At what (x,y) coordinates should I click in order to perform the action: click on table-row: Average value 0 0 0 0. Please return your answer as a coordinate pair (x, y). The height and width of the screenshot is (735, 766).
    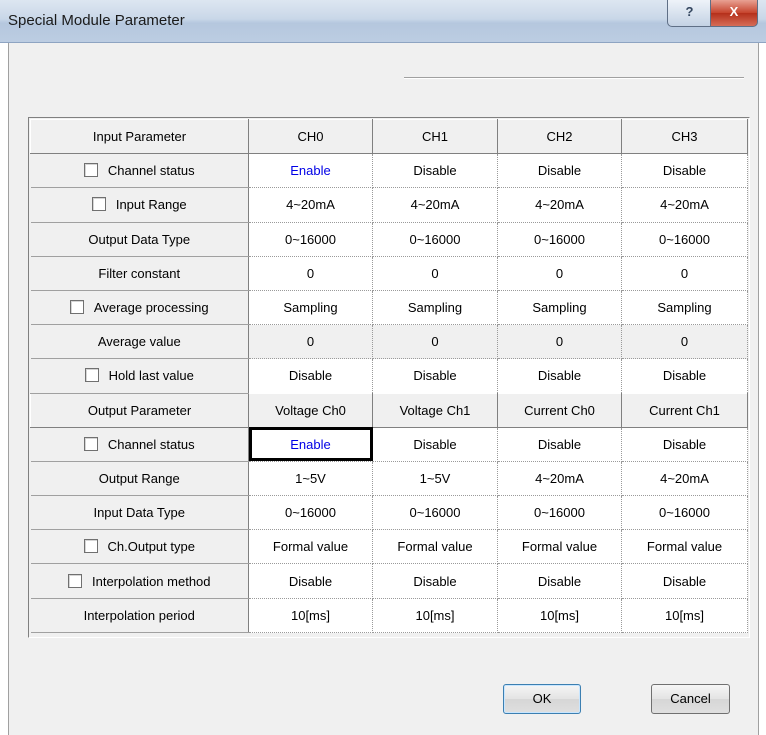
    Looking at the image, I should click on (389, 342).